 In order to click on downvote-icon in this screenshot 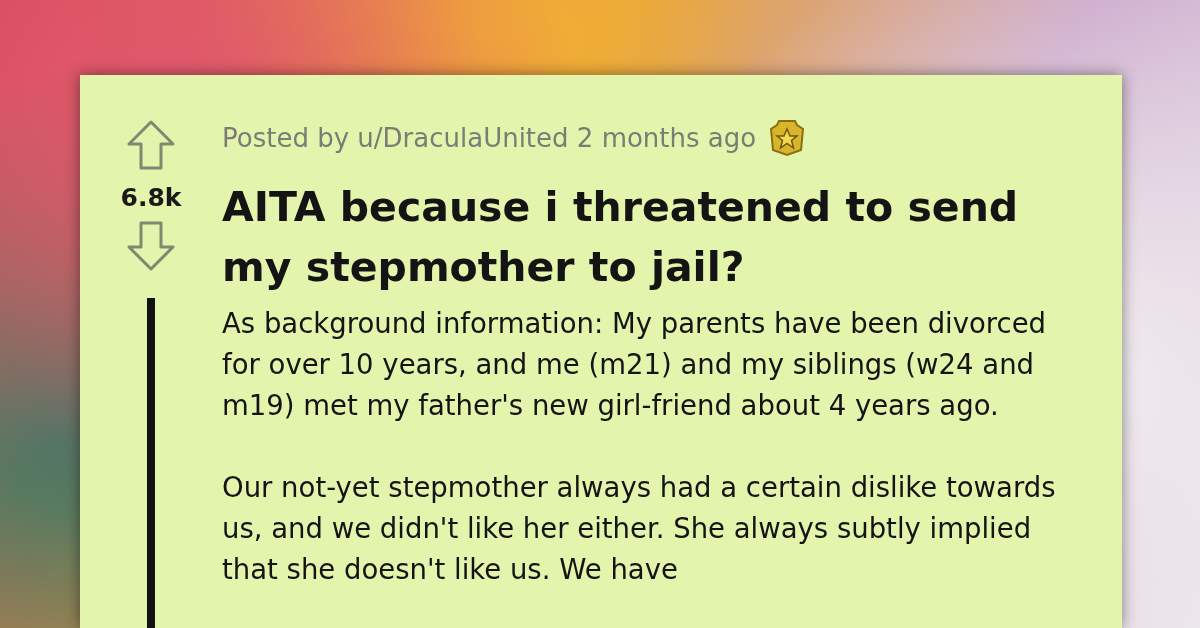, I will do `click(151, 246)`.